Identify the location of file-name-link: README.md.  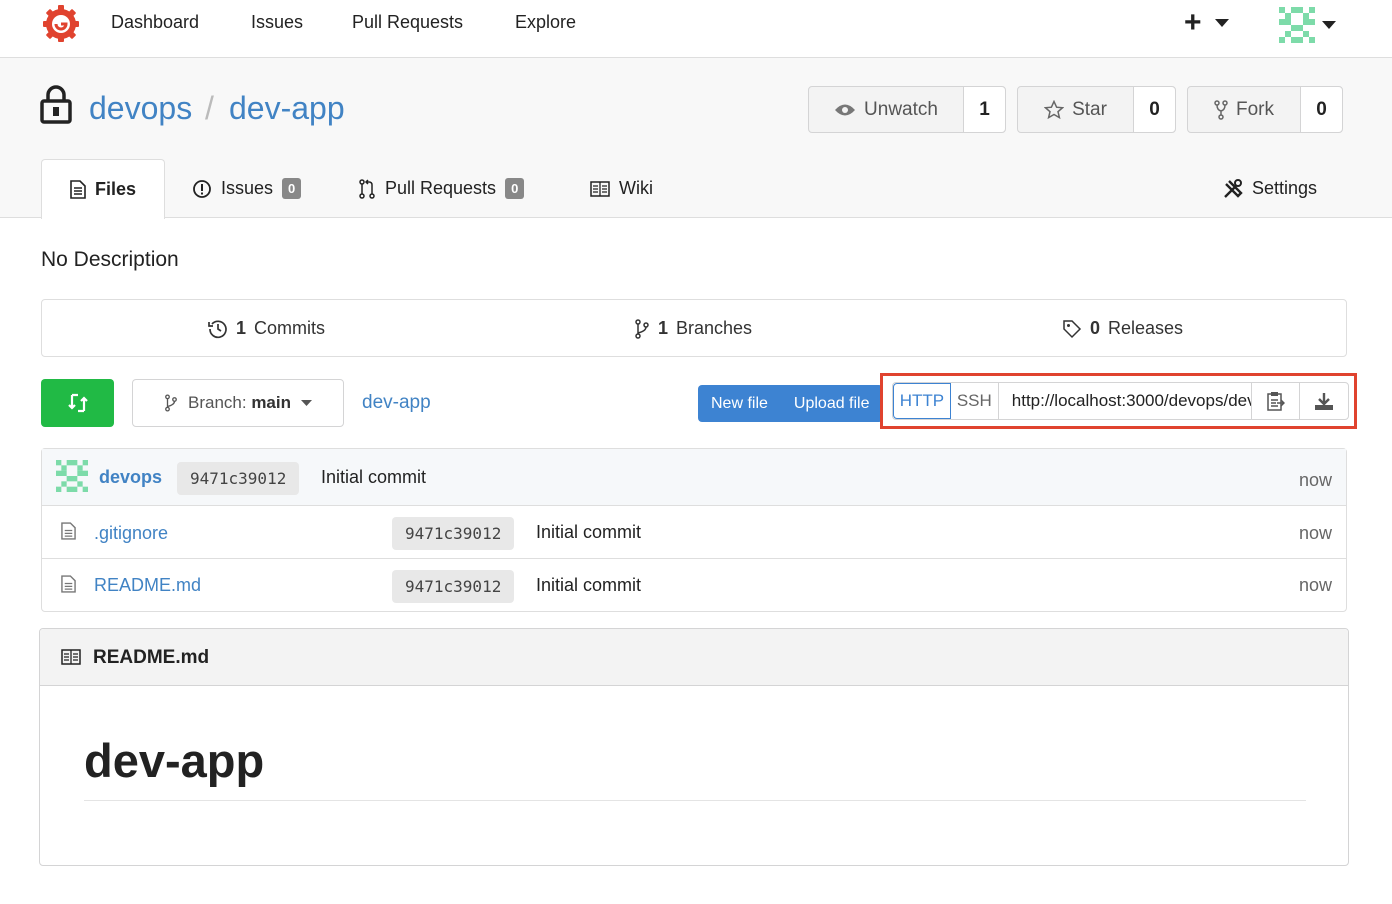
(147, 585).